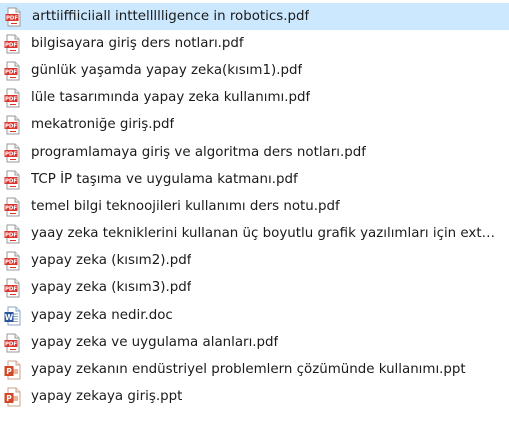 Image resolution: width=509 pixels, height=423 pixels. What do you see at coordinates (102, 315) in the screenshot?
I see `file-name: yapay zeka nedir.doc` at bounding box center [102, 315].